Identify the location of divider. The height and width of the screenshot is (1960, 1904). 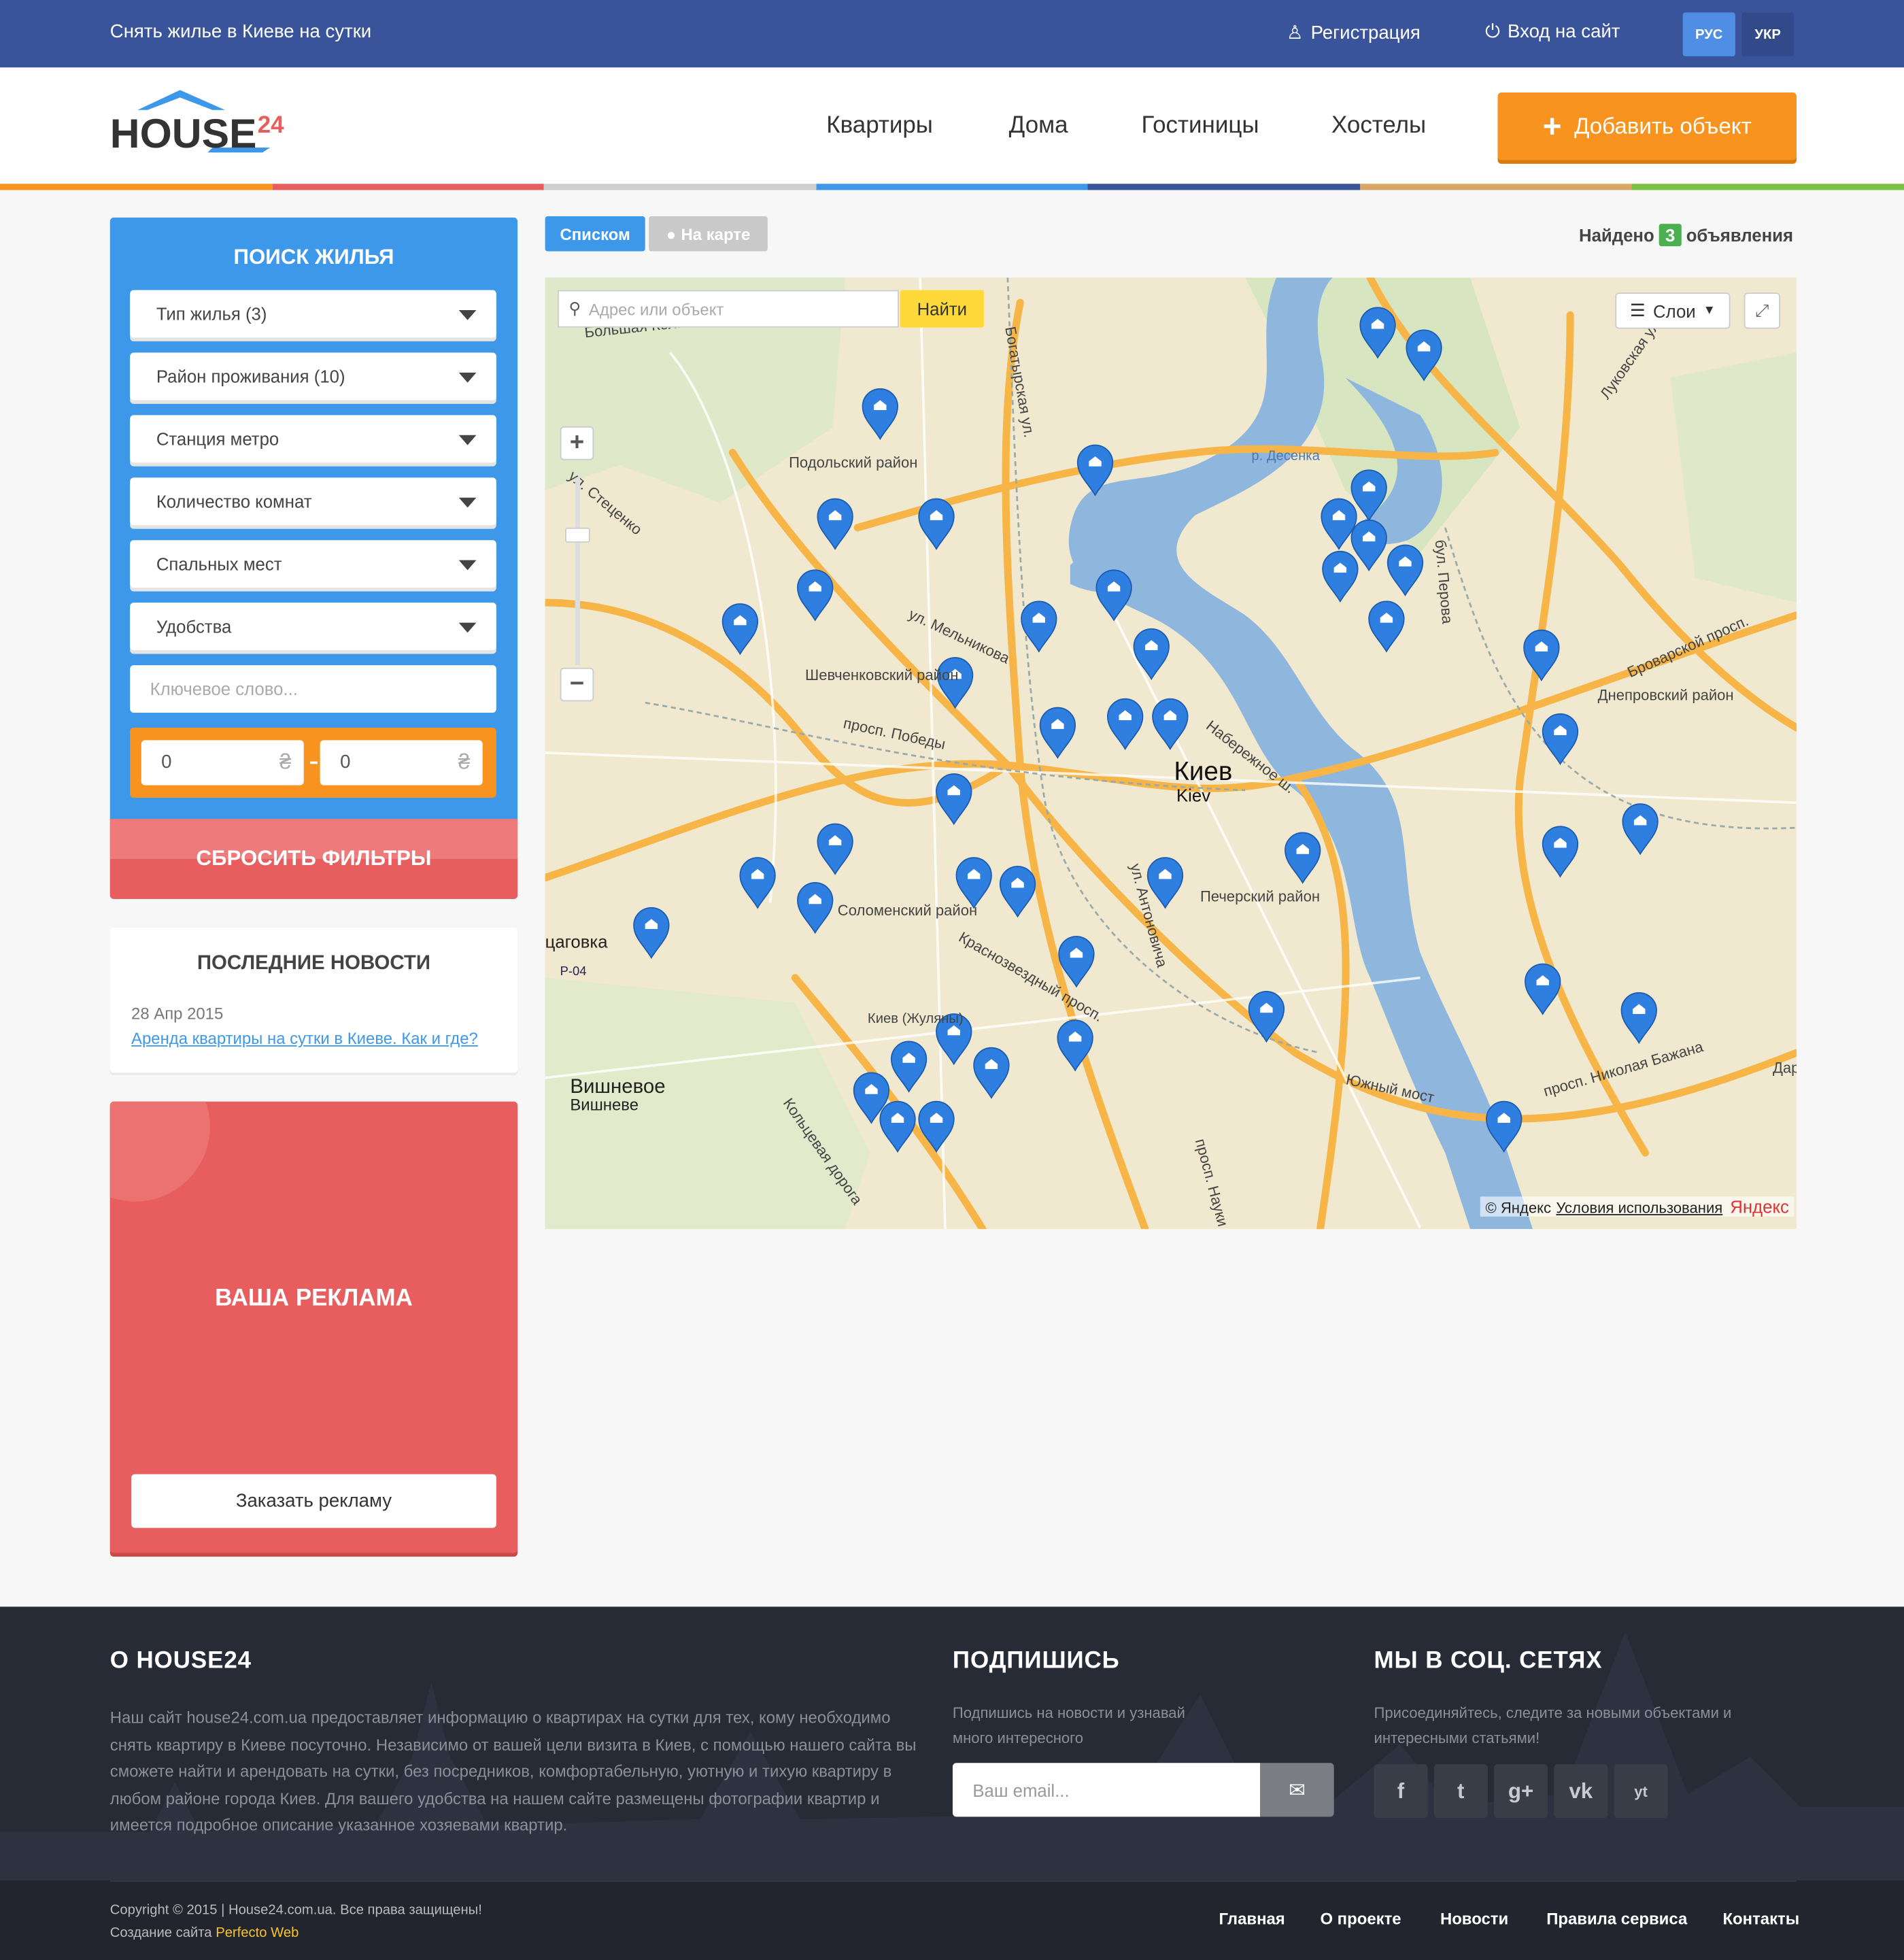
(953, 1881).